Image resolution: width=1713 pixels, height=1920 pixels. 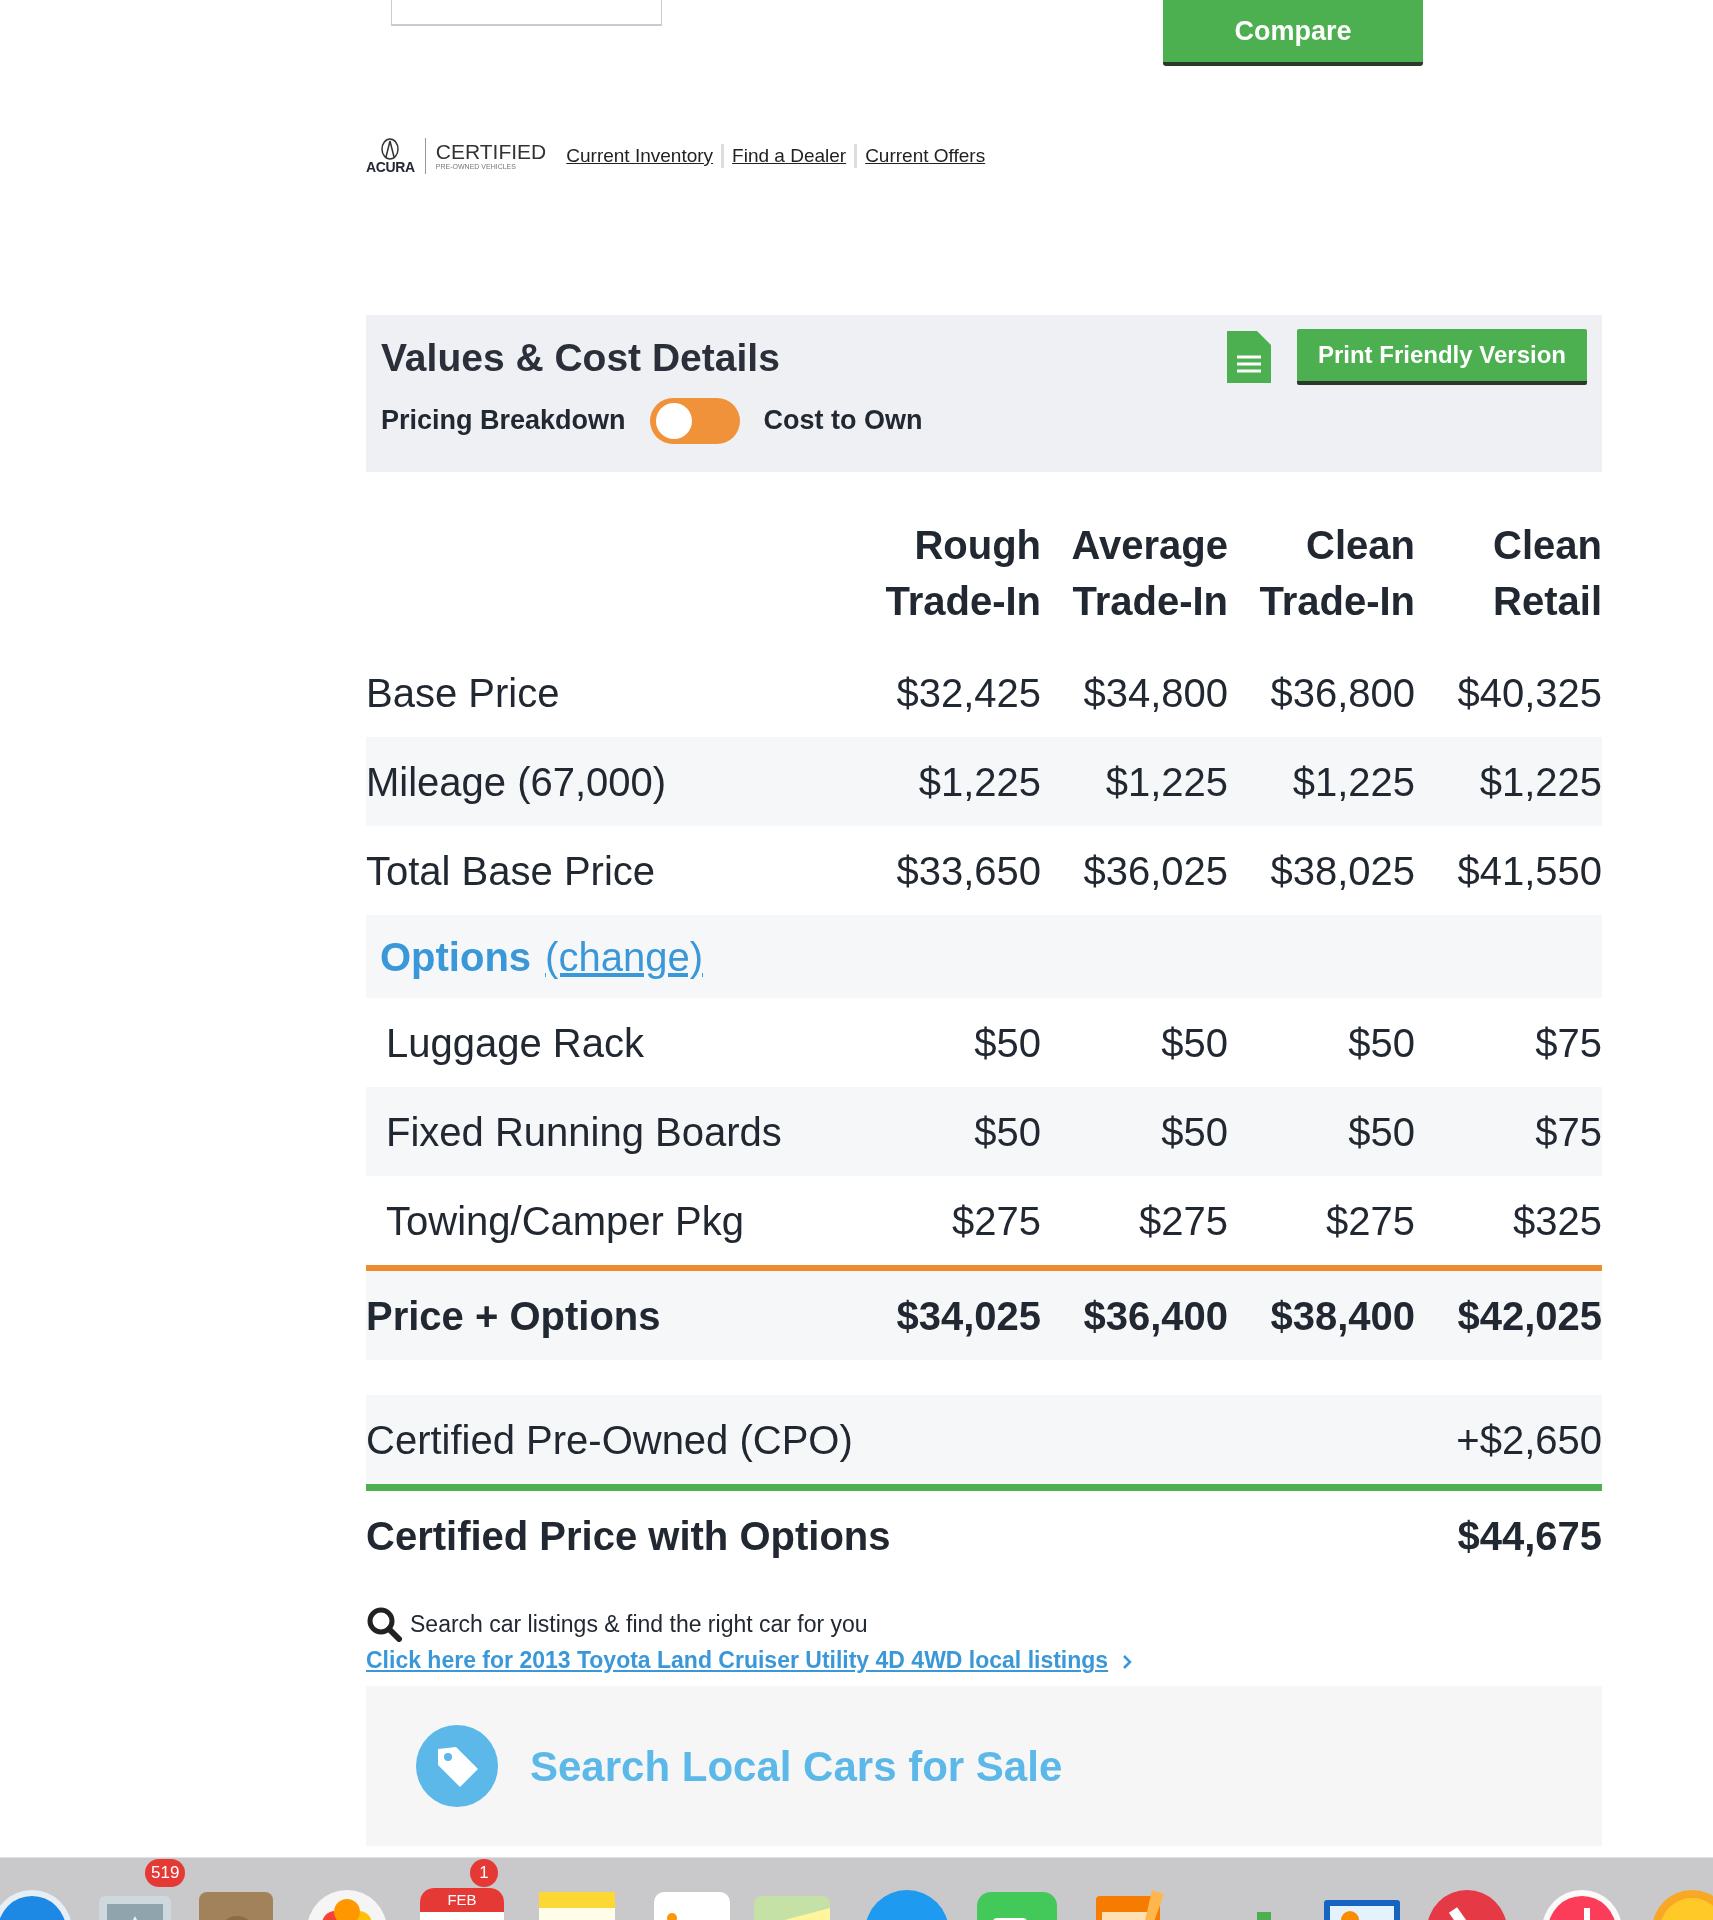 What do you see at coordinates (789, 156) in the screenshot?
I see `nav-link: Find a Dealer` at bounding box center [789, 156].